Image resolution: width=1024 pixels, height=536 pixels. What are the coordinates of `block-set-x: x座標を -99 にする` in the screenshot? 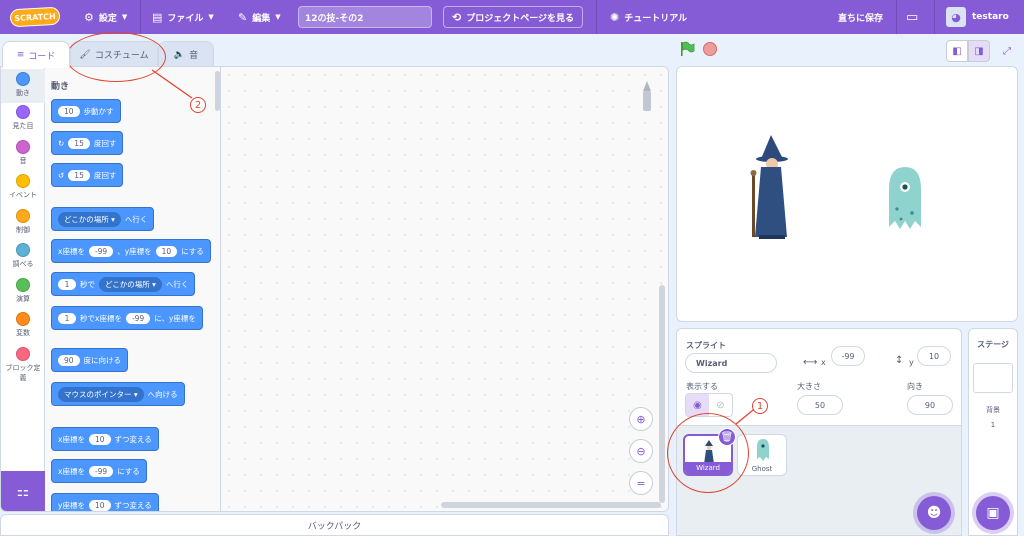 It's located at (99, 471).